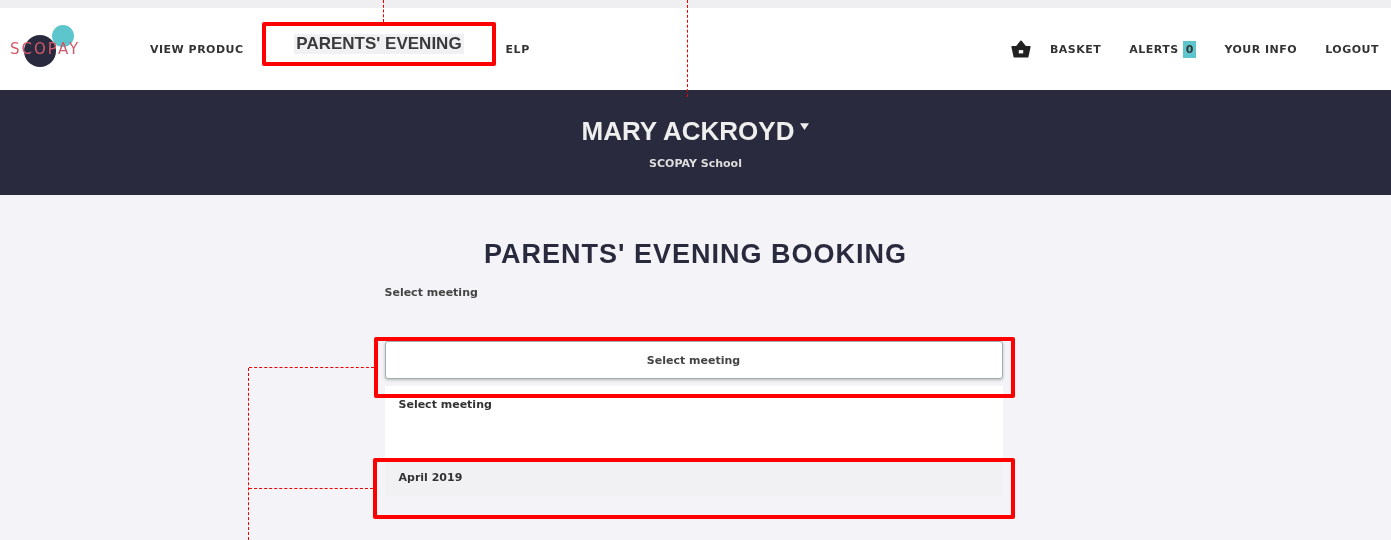  I want to click on nav-link: YOUR INFO, so click(1261, 49).